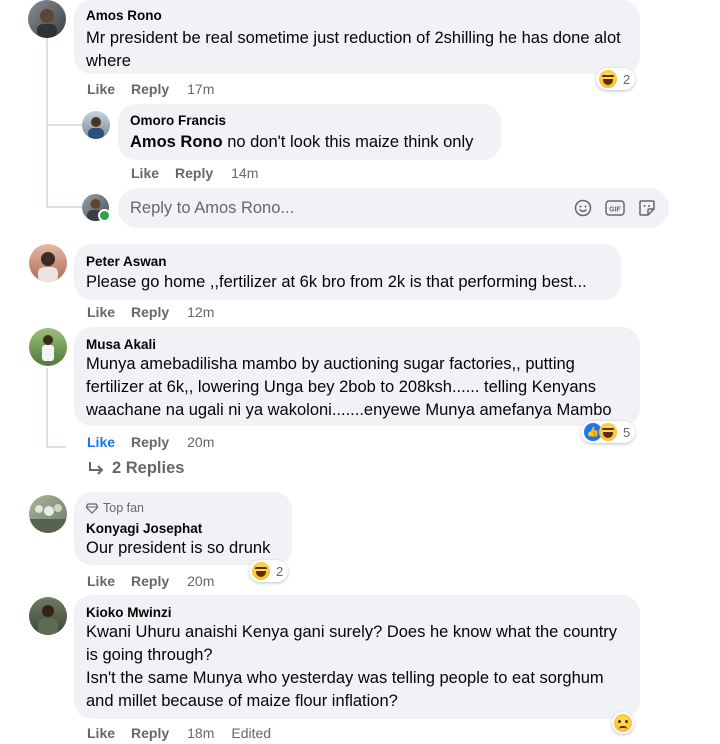  Describe the element at coordinates (47, 407) in the screenshot. I see `thread-line-musa` at that location.